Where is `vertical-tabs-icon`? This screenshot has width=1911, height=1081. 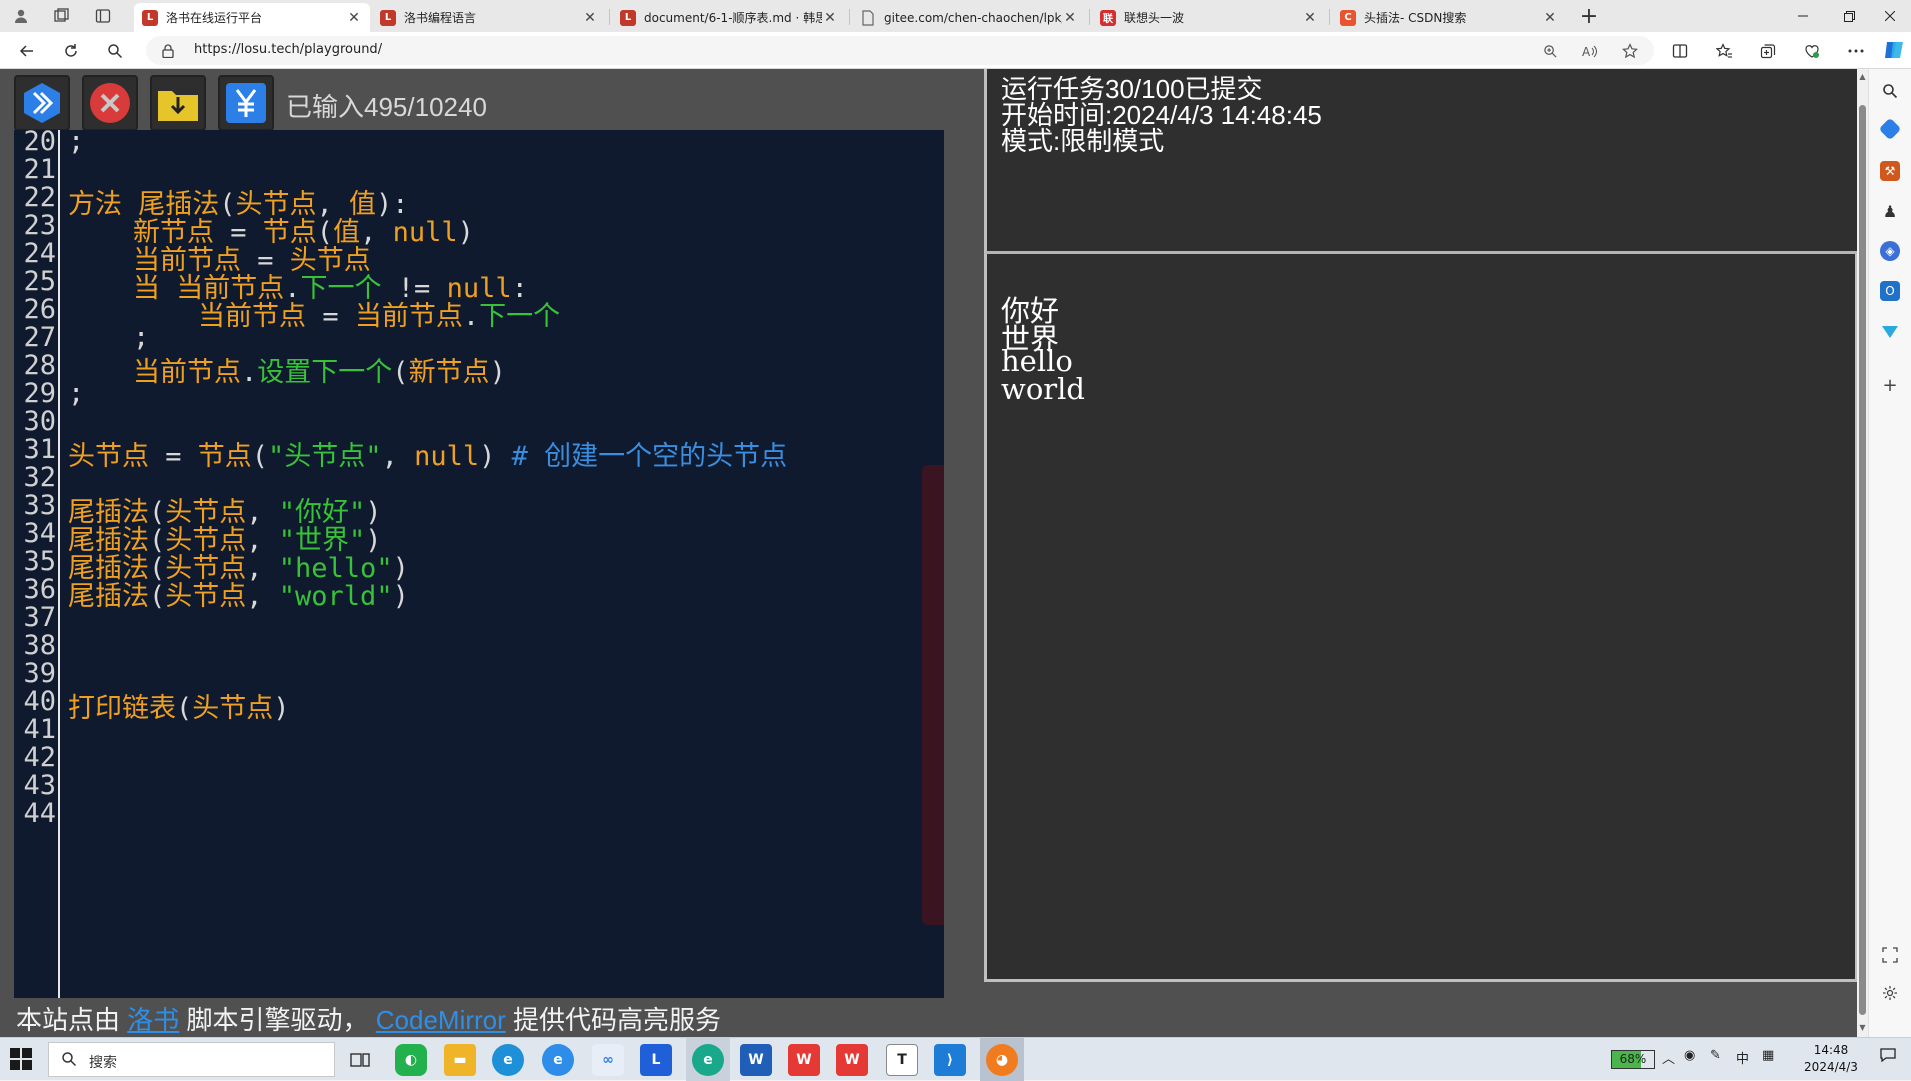
vertical-tabs-icon is located at coordinates (103, 16).